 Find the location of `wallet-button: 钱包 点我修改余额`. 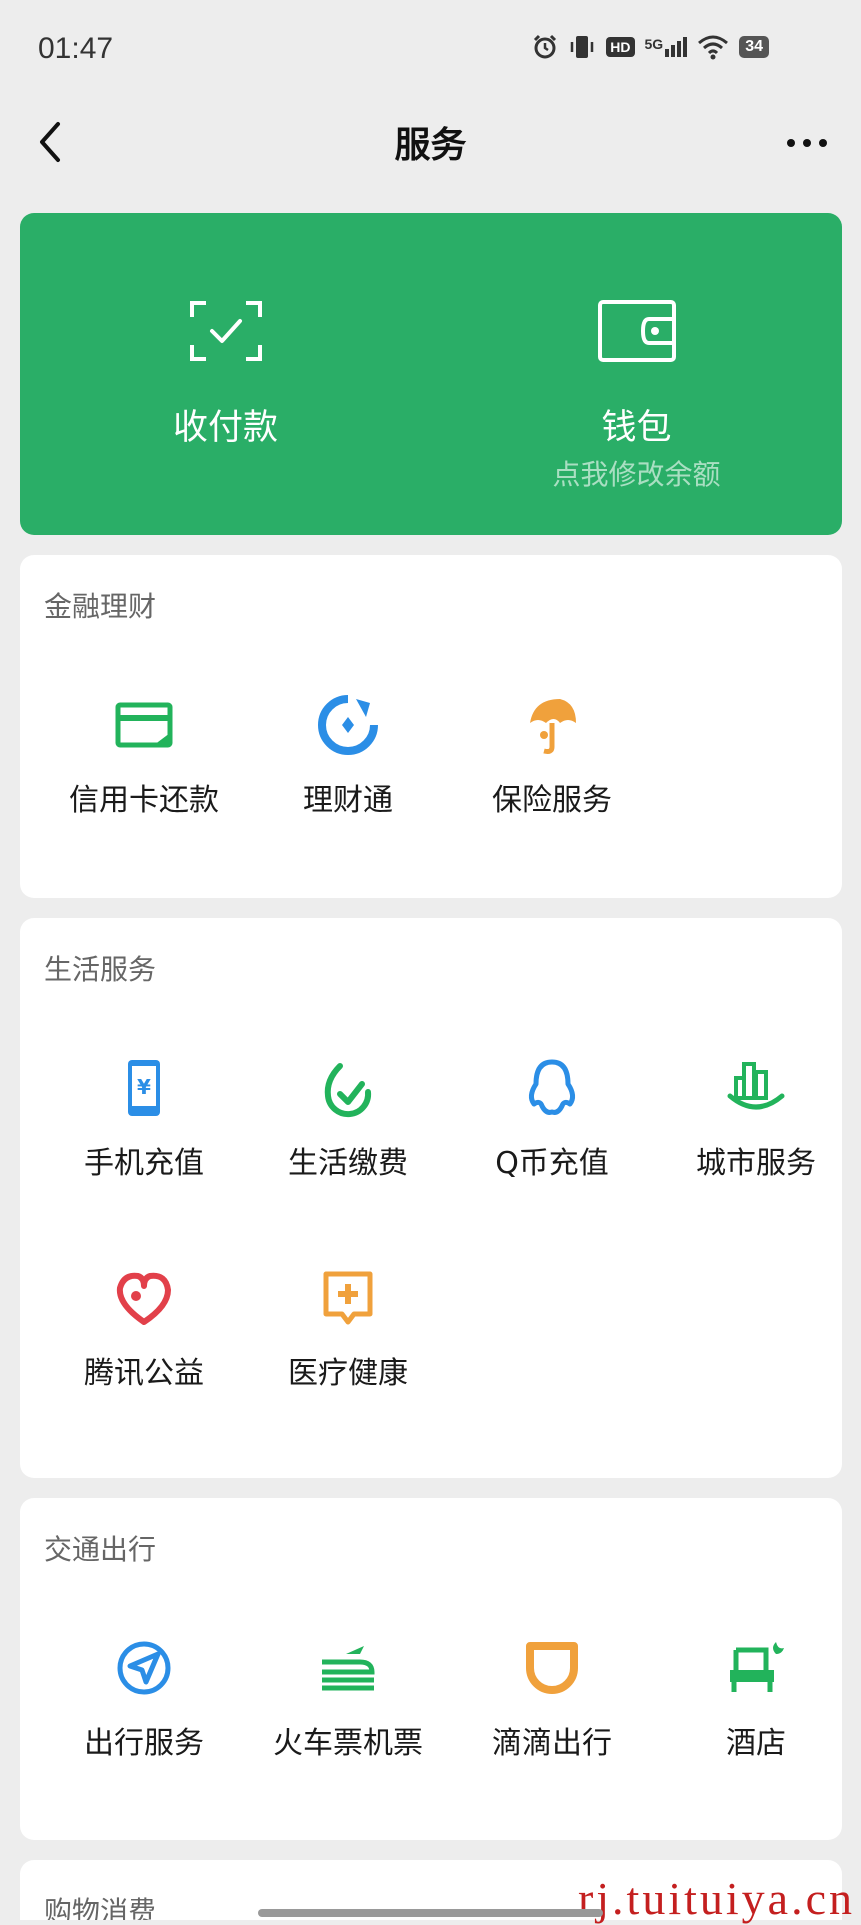

wallet-button: 钱包 点我修改余额 is located at coordinates (636, 374).